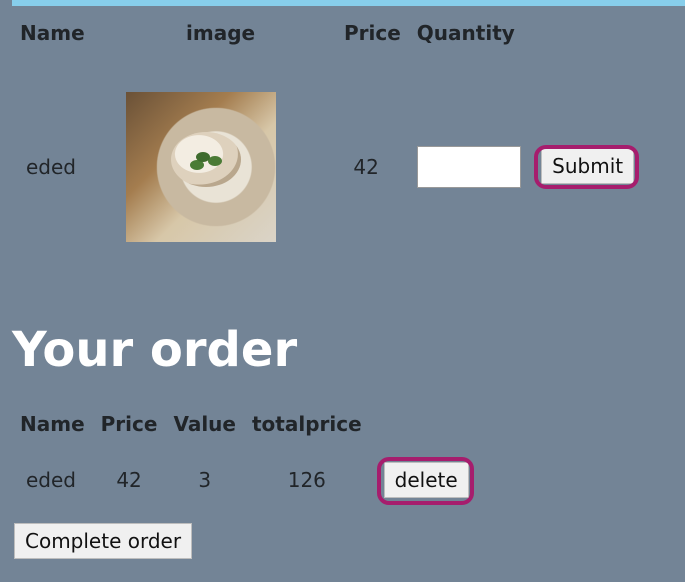 This screenshot has height=582, width=685. Describe the element at coordinates (348, 3) in the screenshot. I see `top-bar` at that location.